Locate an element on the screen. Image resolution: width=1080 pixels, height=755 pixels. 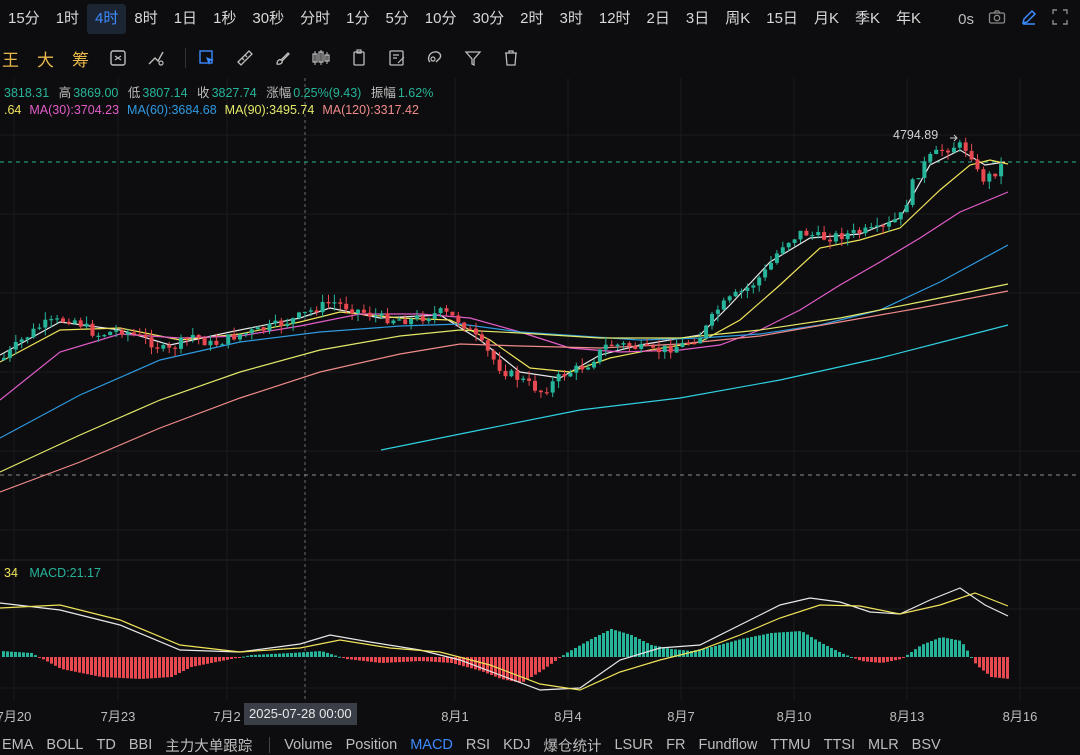
delay-label: 0s is located at coordinates (966, 19).